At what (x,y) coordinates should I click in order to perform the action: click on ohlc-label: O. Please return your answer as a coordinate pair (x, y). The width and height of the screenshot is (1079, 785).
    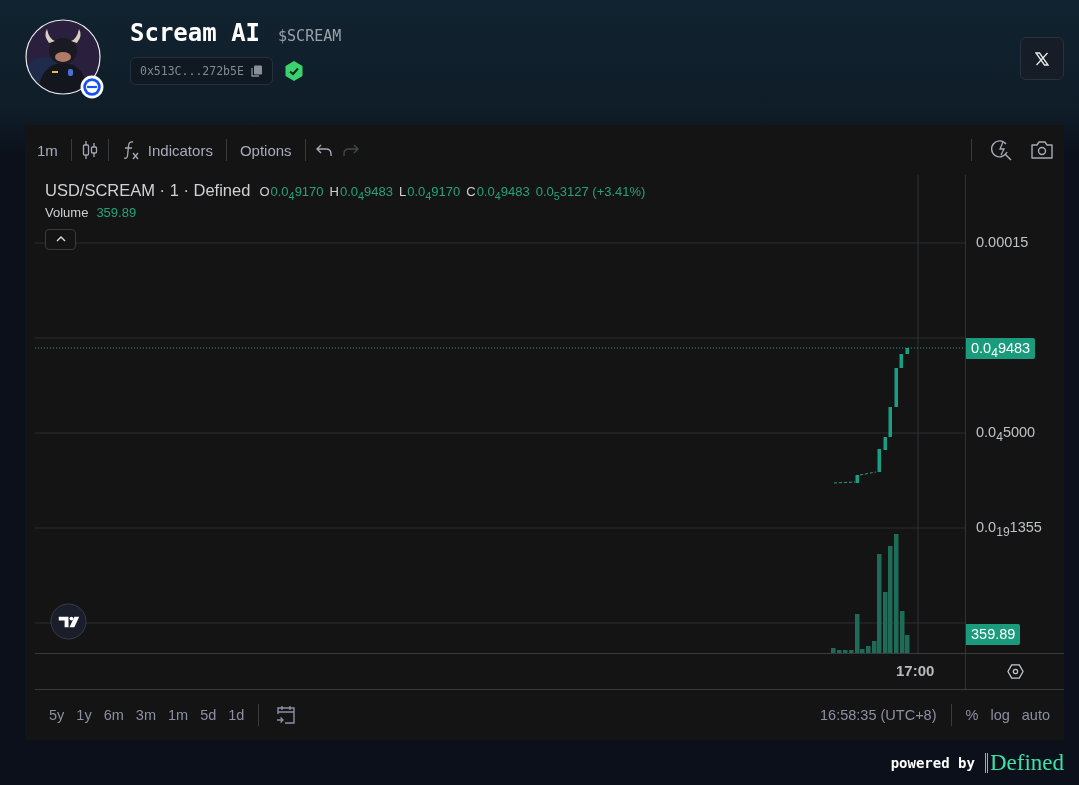
    Looking at the image, I should click on (264, 191).